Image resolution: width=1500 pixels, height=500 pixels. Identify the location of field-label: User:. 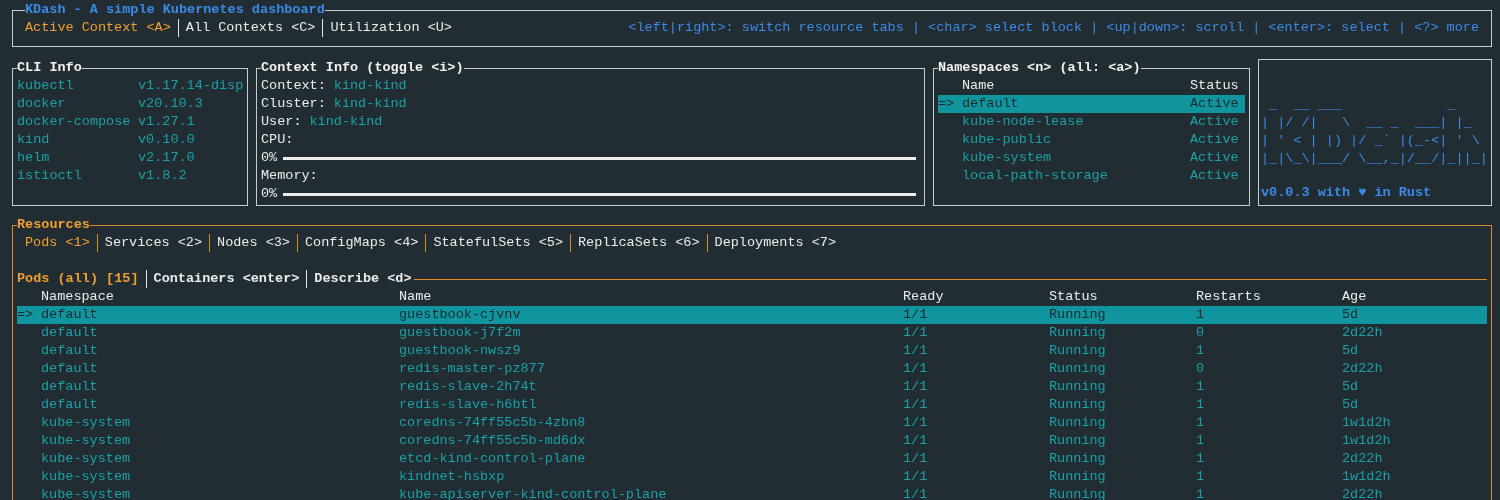
(281, 122).